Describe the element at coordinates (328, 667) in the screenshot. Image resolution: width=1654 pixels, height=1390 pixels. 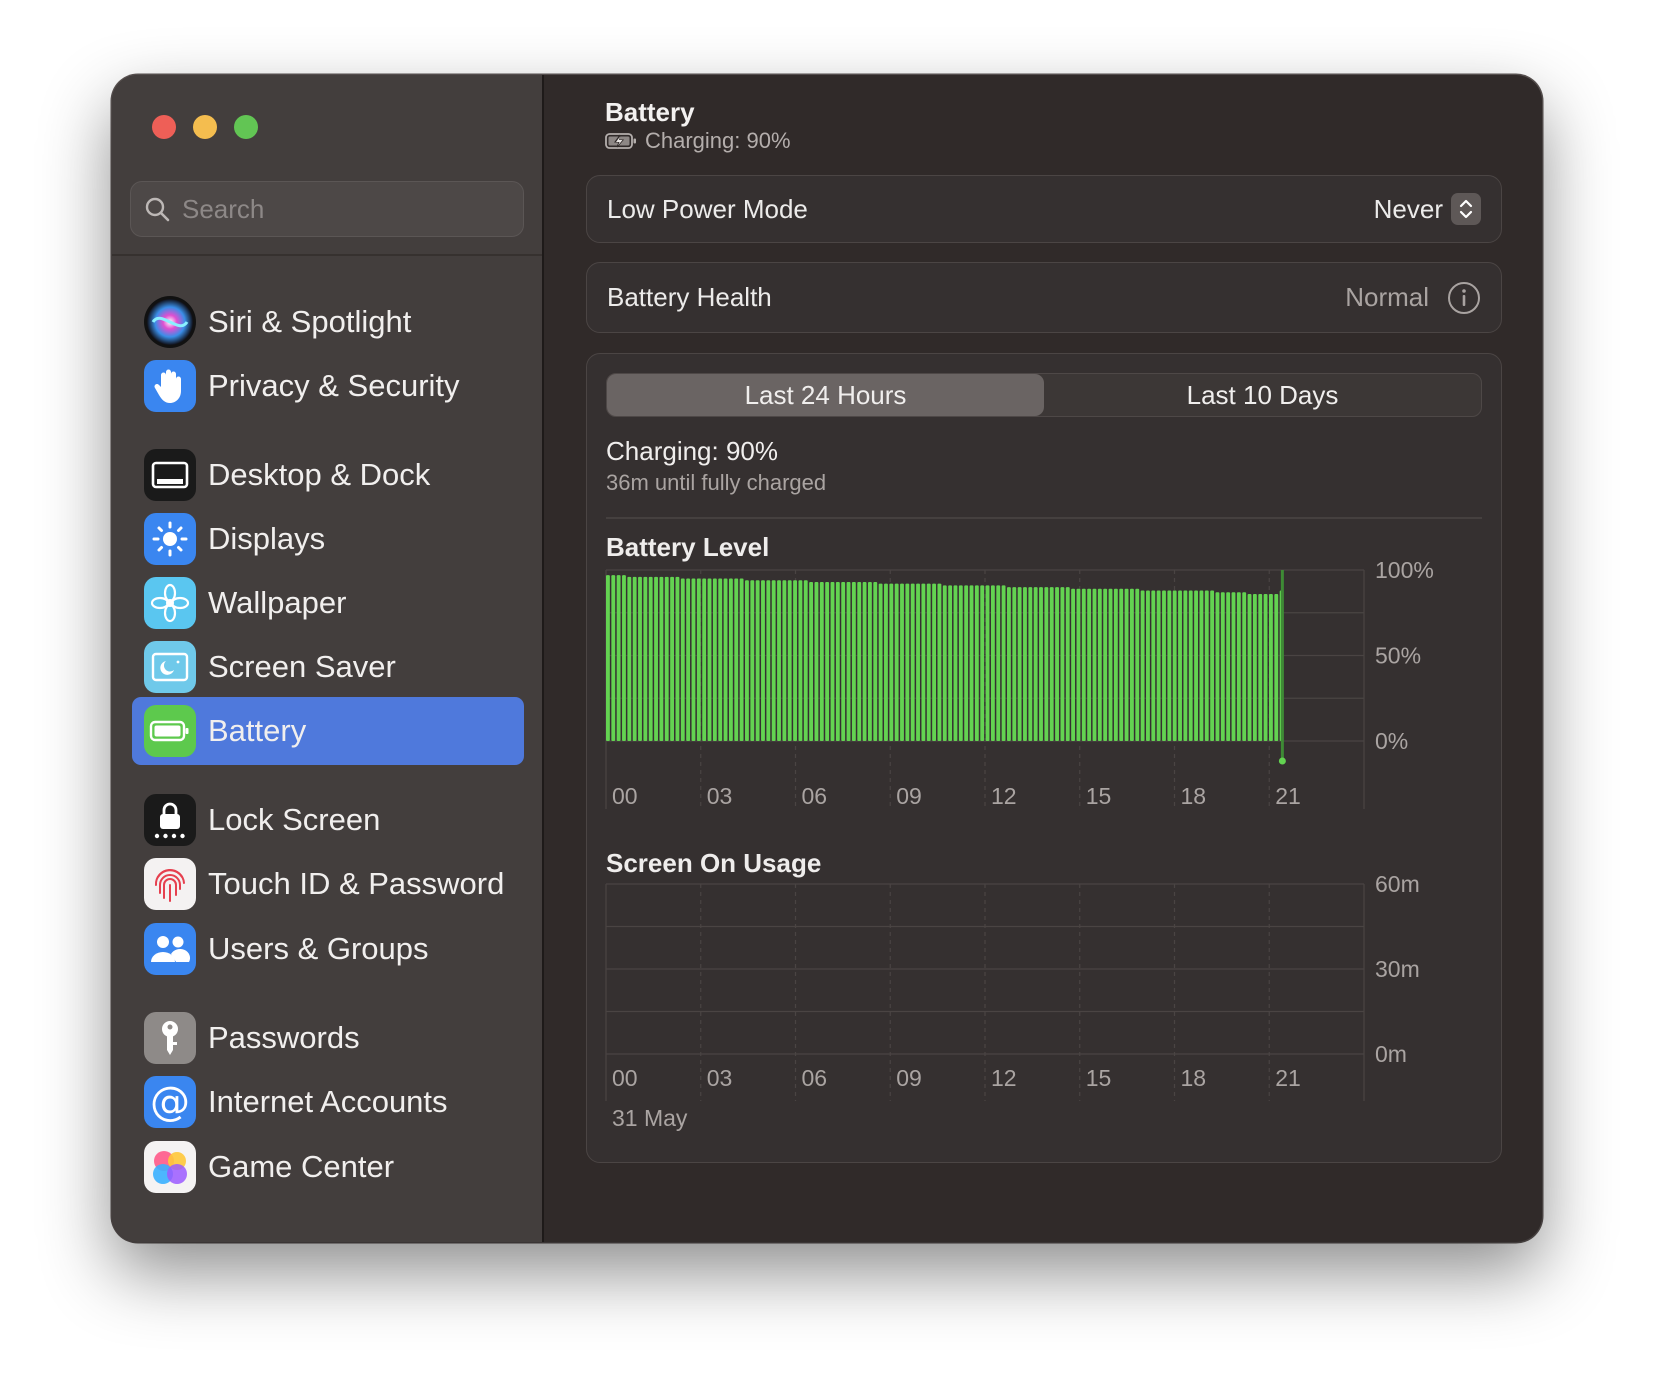
I see `sidebar-item-screen-saver: Screen Saver` at that location.